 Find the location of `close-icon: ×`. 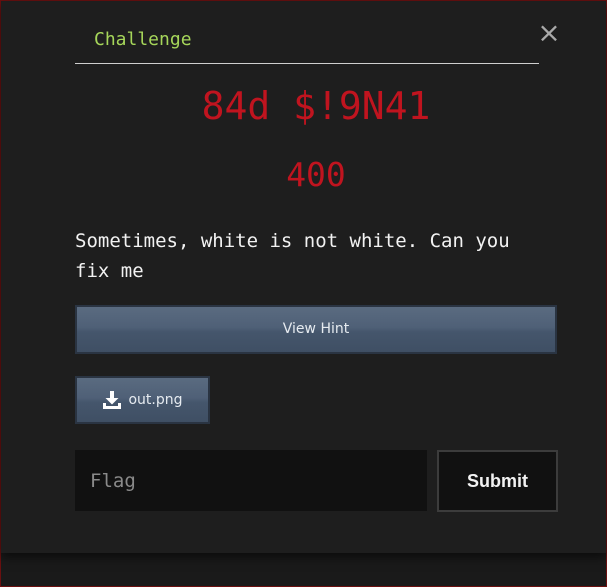

close-icon: × is located at coordinates (549, 33).